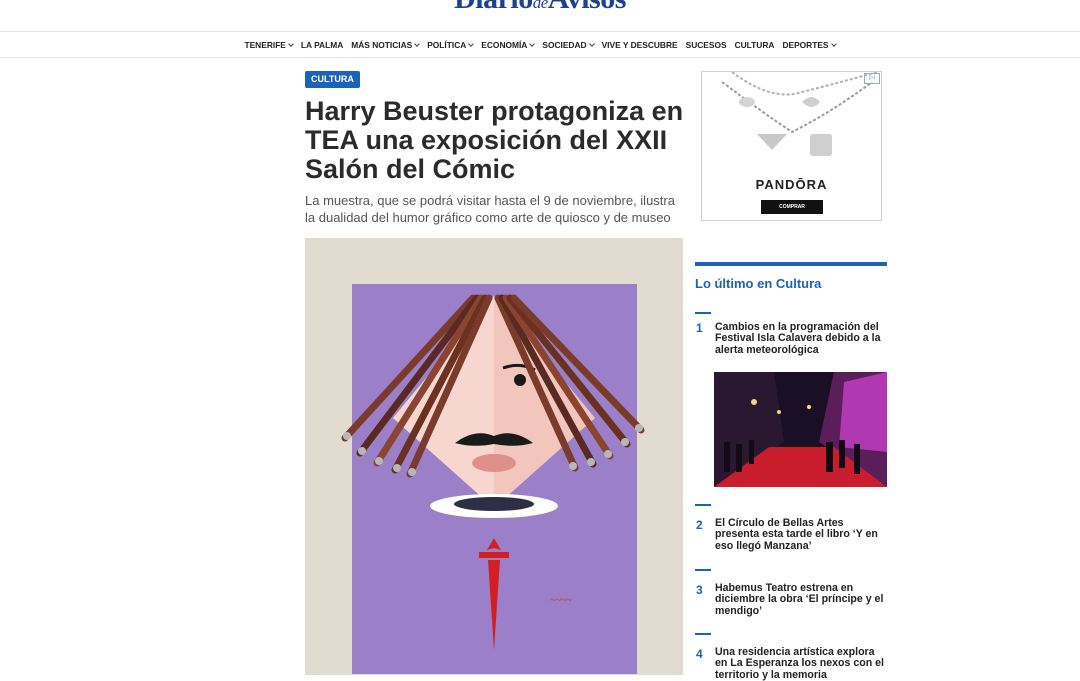  I want to click on sidebar-item-number: 4, so click(699, 654).